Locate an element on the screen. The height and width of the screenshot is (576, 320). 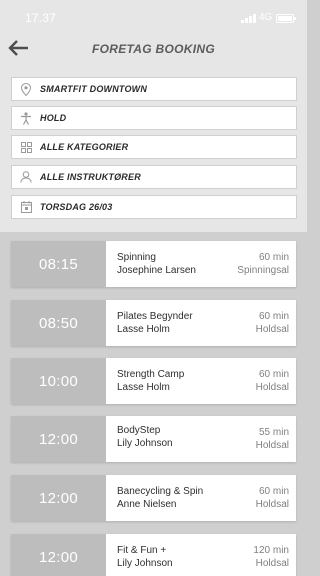
class-time: 10:00 is located at coordinates (58, 381).